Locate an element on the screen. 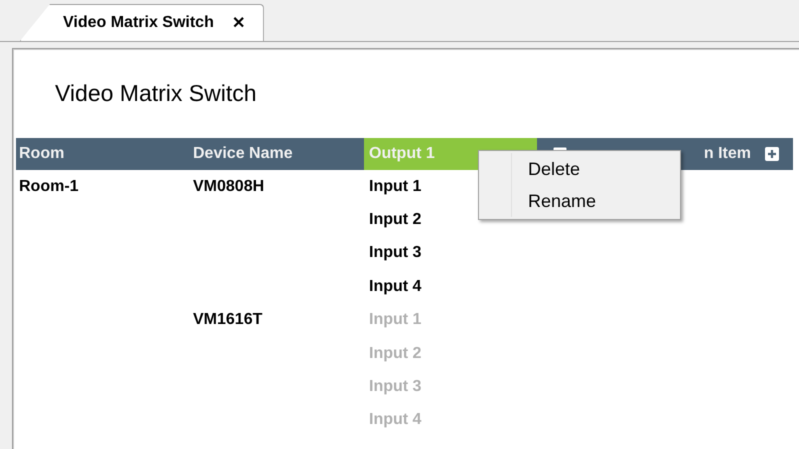 The image size is (799, 449). column-header: Room is located at coordinates (103, 154).